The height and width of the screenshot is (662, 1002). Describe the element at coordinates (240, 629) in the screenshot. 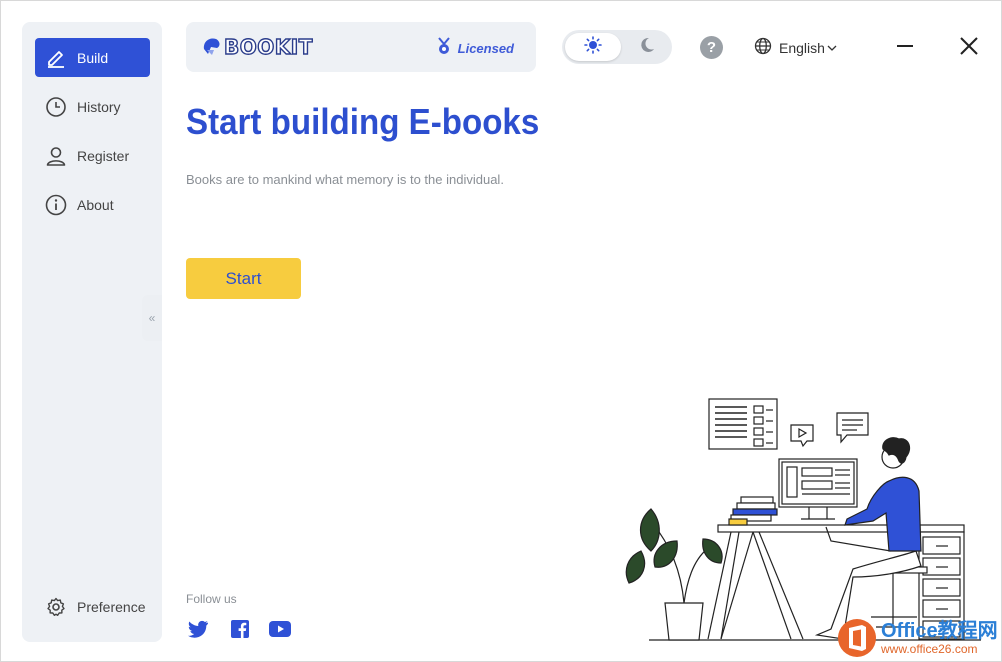

I see `facebook-icon` at that location.